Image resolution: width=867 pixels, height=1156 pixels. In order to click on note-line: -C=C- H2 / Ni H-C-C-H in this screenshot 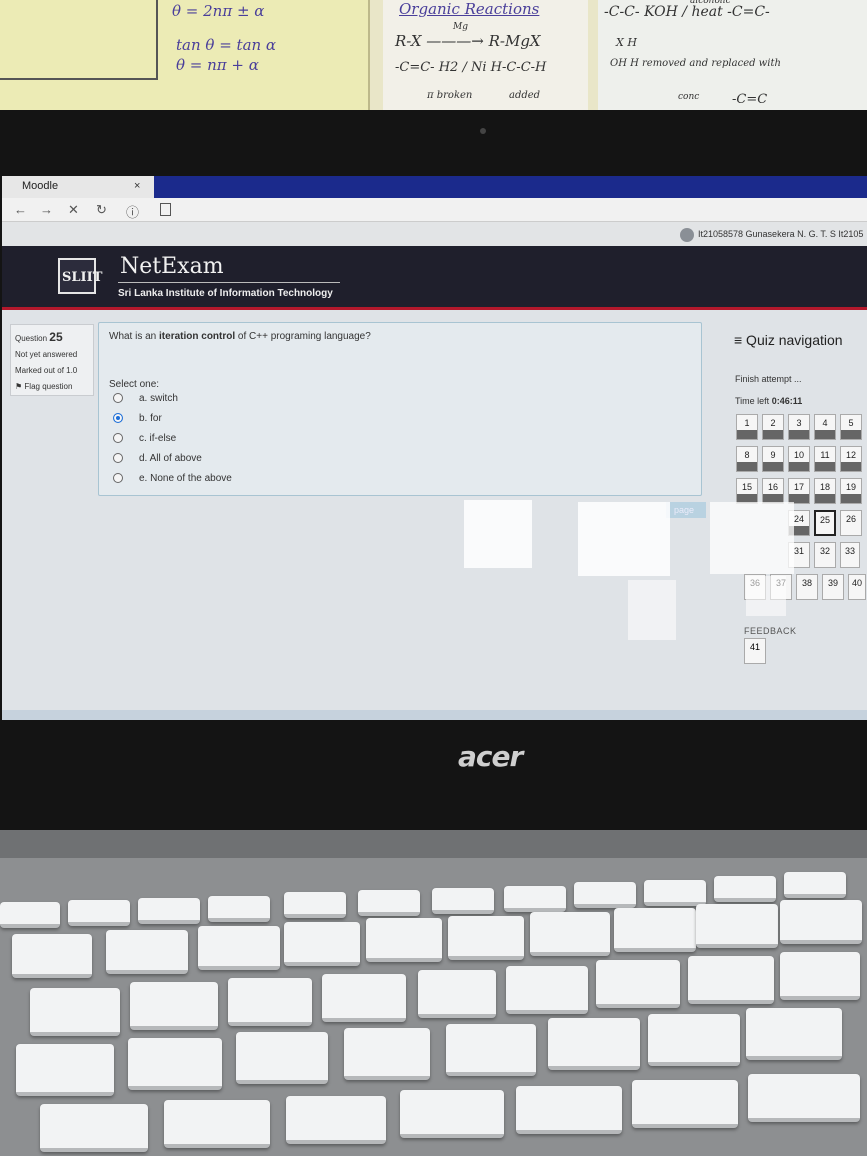, I will do `click(471, 67)`.